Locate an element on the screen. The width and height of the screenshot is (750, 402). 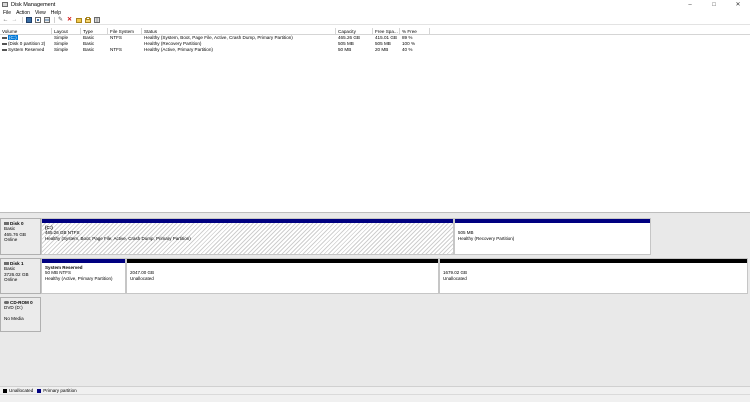
legend-unallocated: Unallocated is located at coordinates (21, 390).